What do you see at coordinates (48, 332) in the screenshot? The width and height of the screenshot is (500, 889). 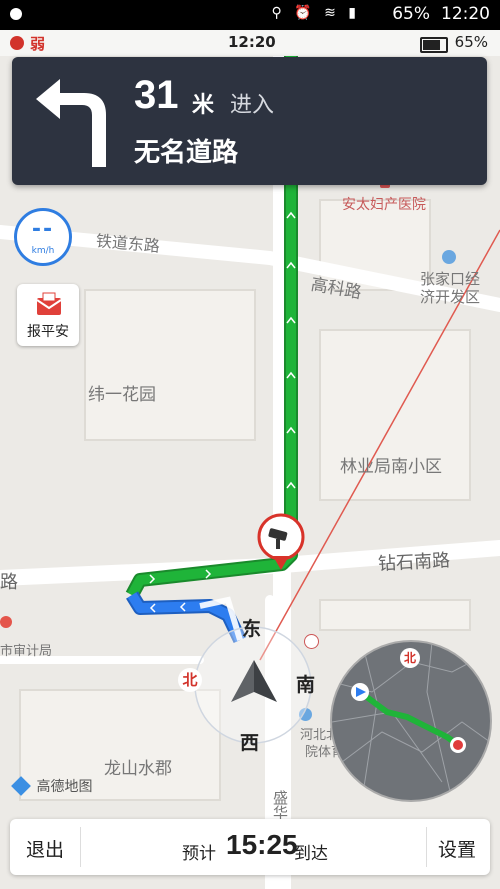 I see `safe-report-label: 报平安` at bounding box center [48, 332].